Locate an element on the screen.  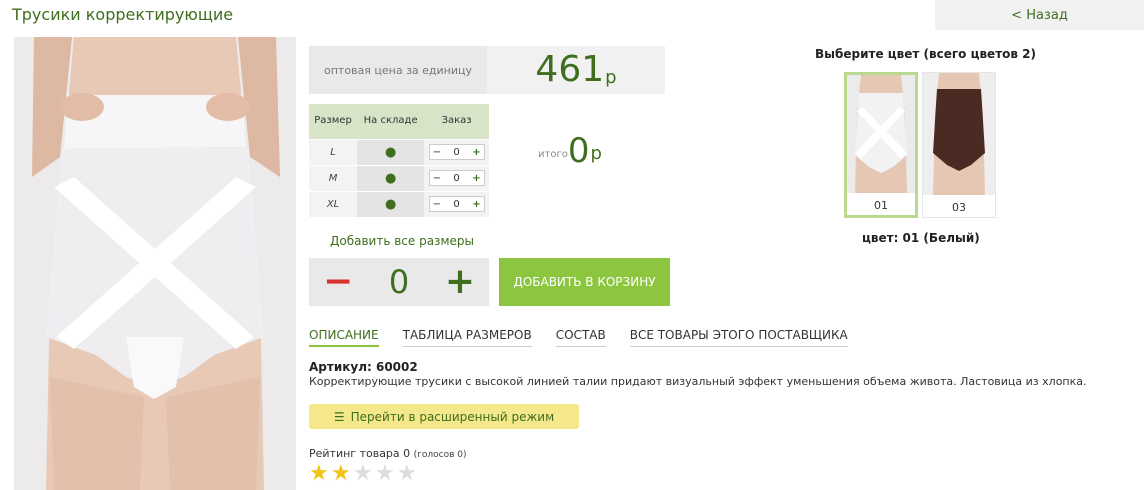
stock-header: На складе is located at coordinates (391, 121).